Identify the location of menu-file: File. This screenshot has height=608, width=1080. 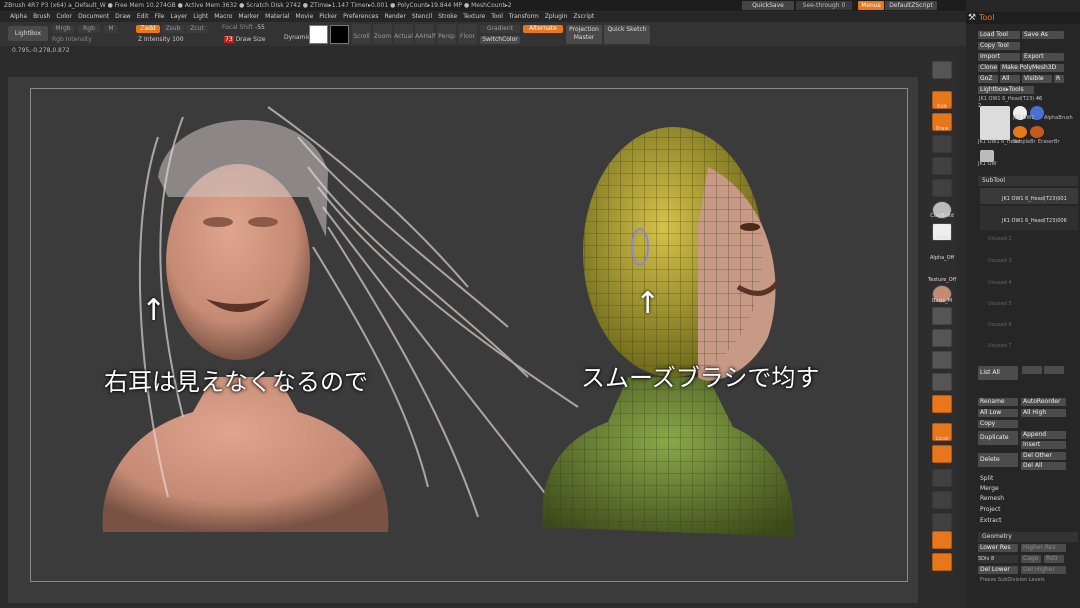
(159, 17).